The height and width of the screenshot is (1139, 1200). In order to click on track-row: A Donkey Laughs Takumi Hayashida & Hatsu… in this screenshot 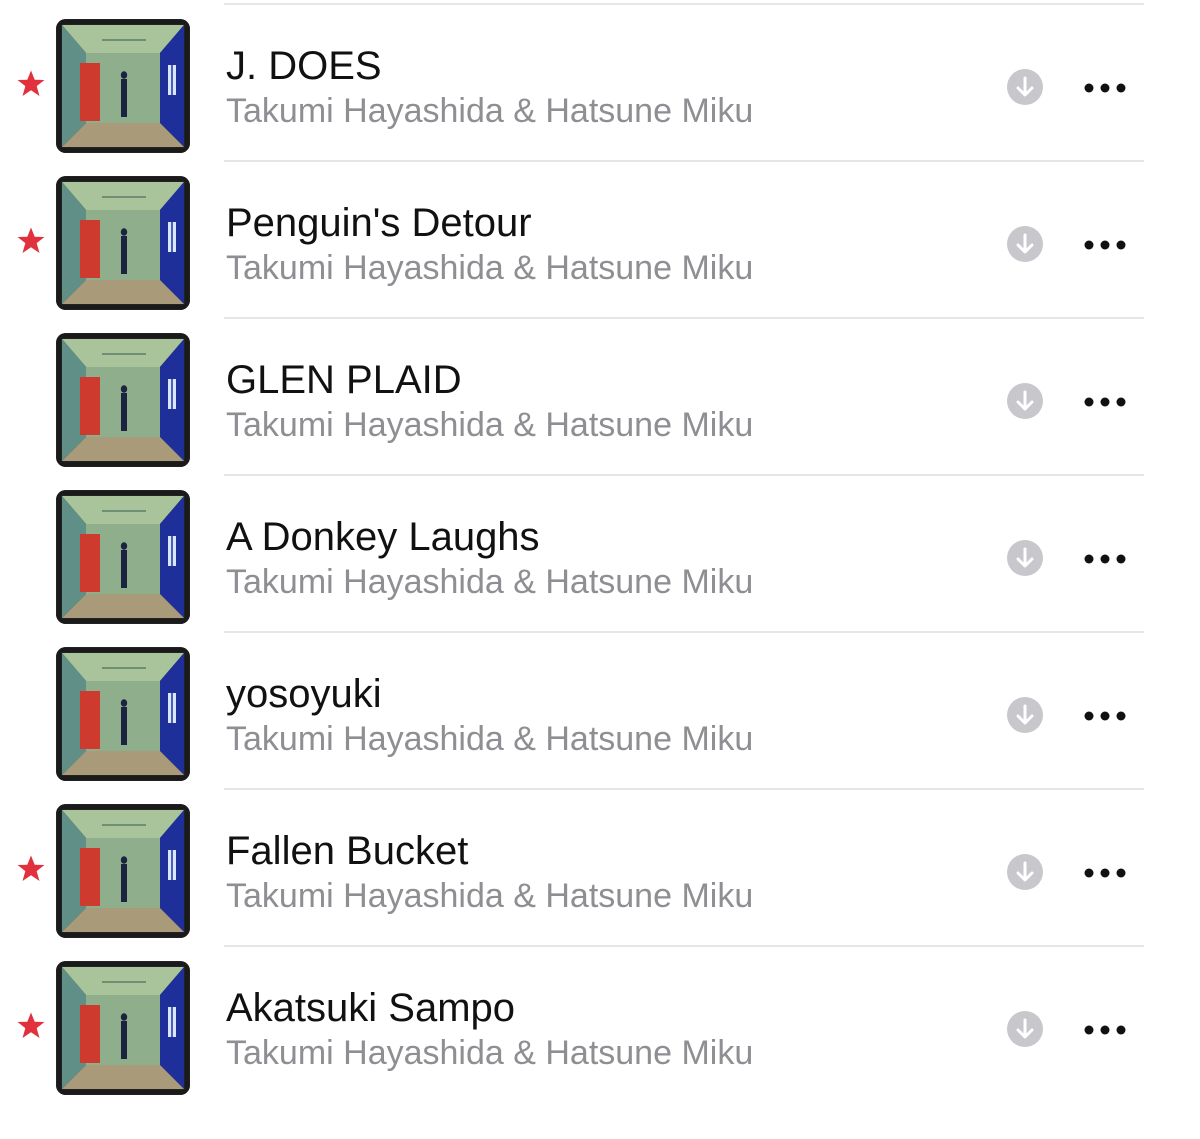, I will do `click(600, 554)`.